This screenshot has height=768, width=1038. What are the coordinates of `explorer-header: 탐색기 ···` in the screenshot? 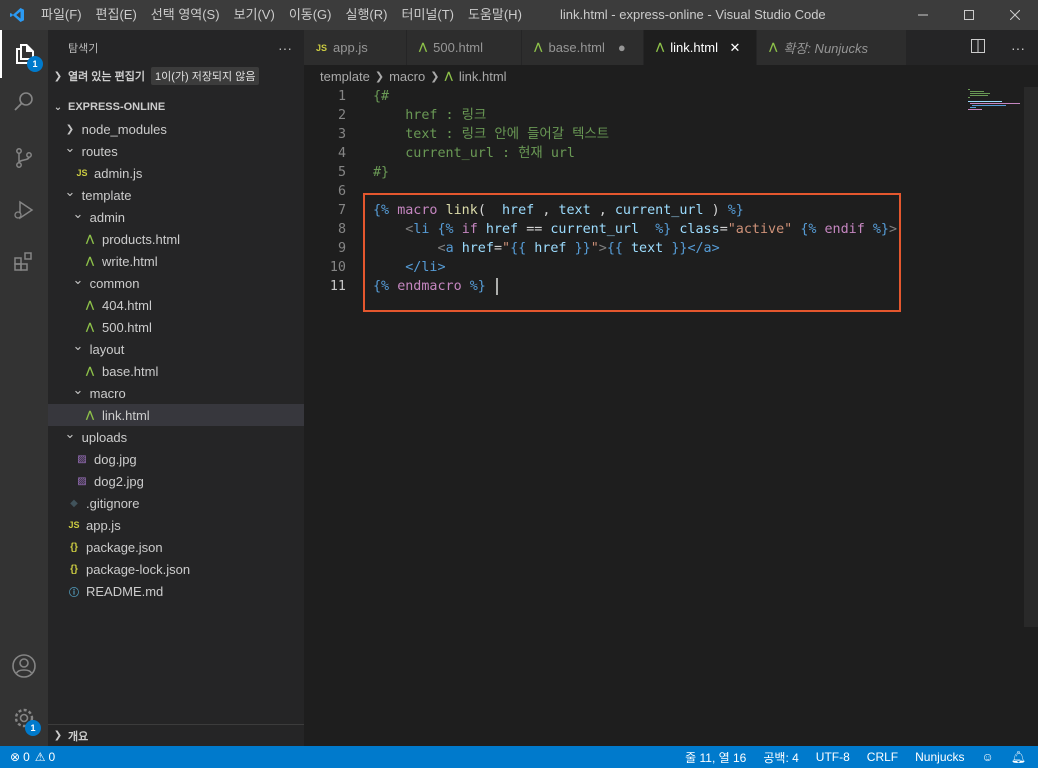 It's located at (176, 47).